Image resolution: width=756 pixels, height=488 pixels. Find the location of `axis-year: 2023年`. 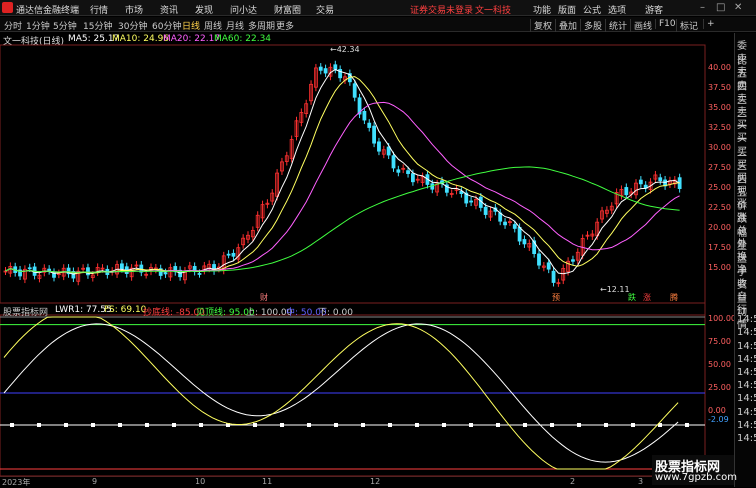

axis-year: 2023年 is located at coordinates (16, 482).